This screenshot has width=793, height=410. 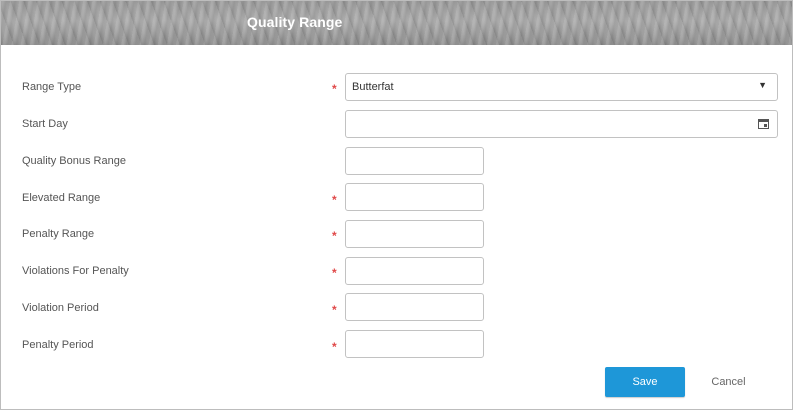 I want to click on quality-bonus-range-label: Quality Bonus Range, so click(x=74, y=161).